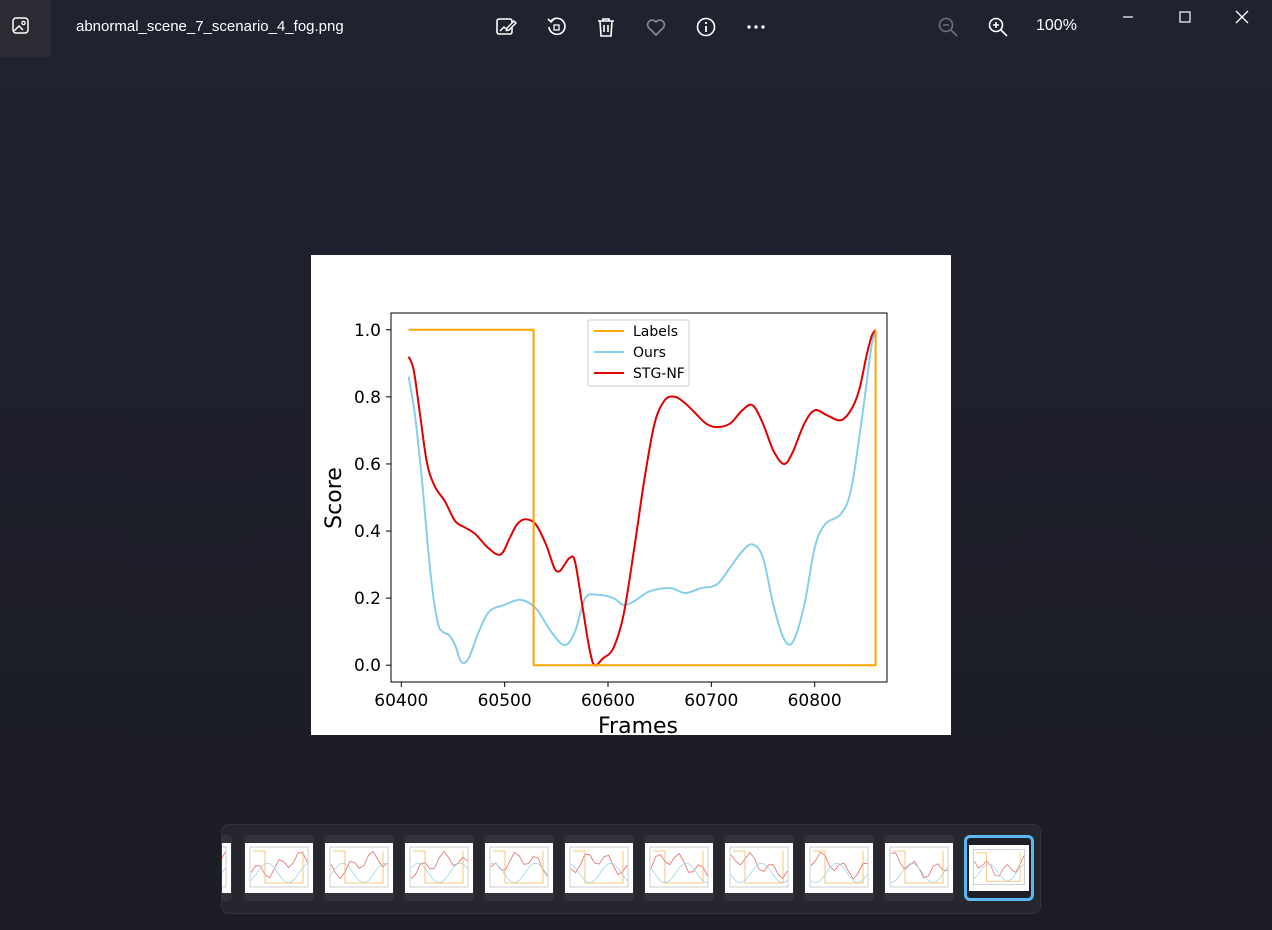  What do you see at coordinates (367, 666) in the screenshot?
I see `y-tick-label: 0.0` at bounding box center [367, 666].